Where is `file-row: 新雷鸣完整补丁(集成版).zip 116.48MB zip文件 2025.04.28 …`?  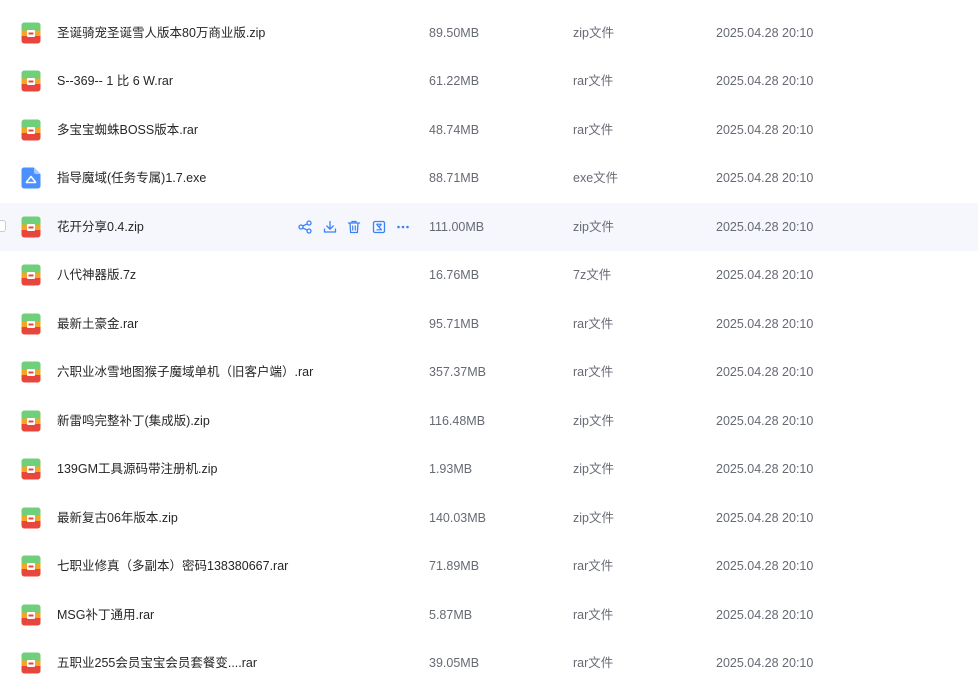 file-row: 新雷鸣完整补丁(集成版).zip 116.48MB zip文件 2025.04.28 … is located at coordinates (489, 421).